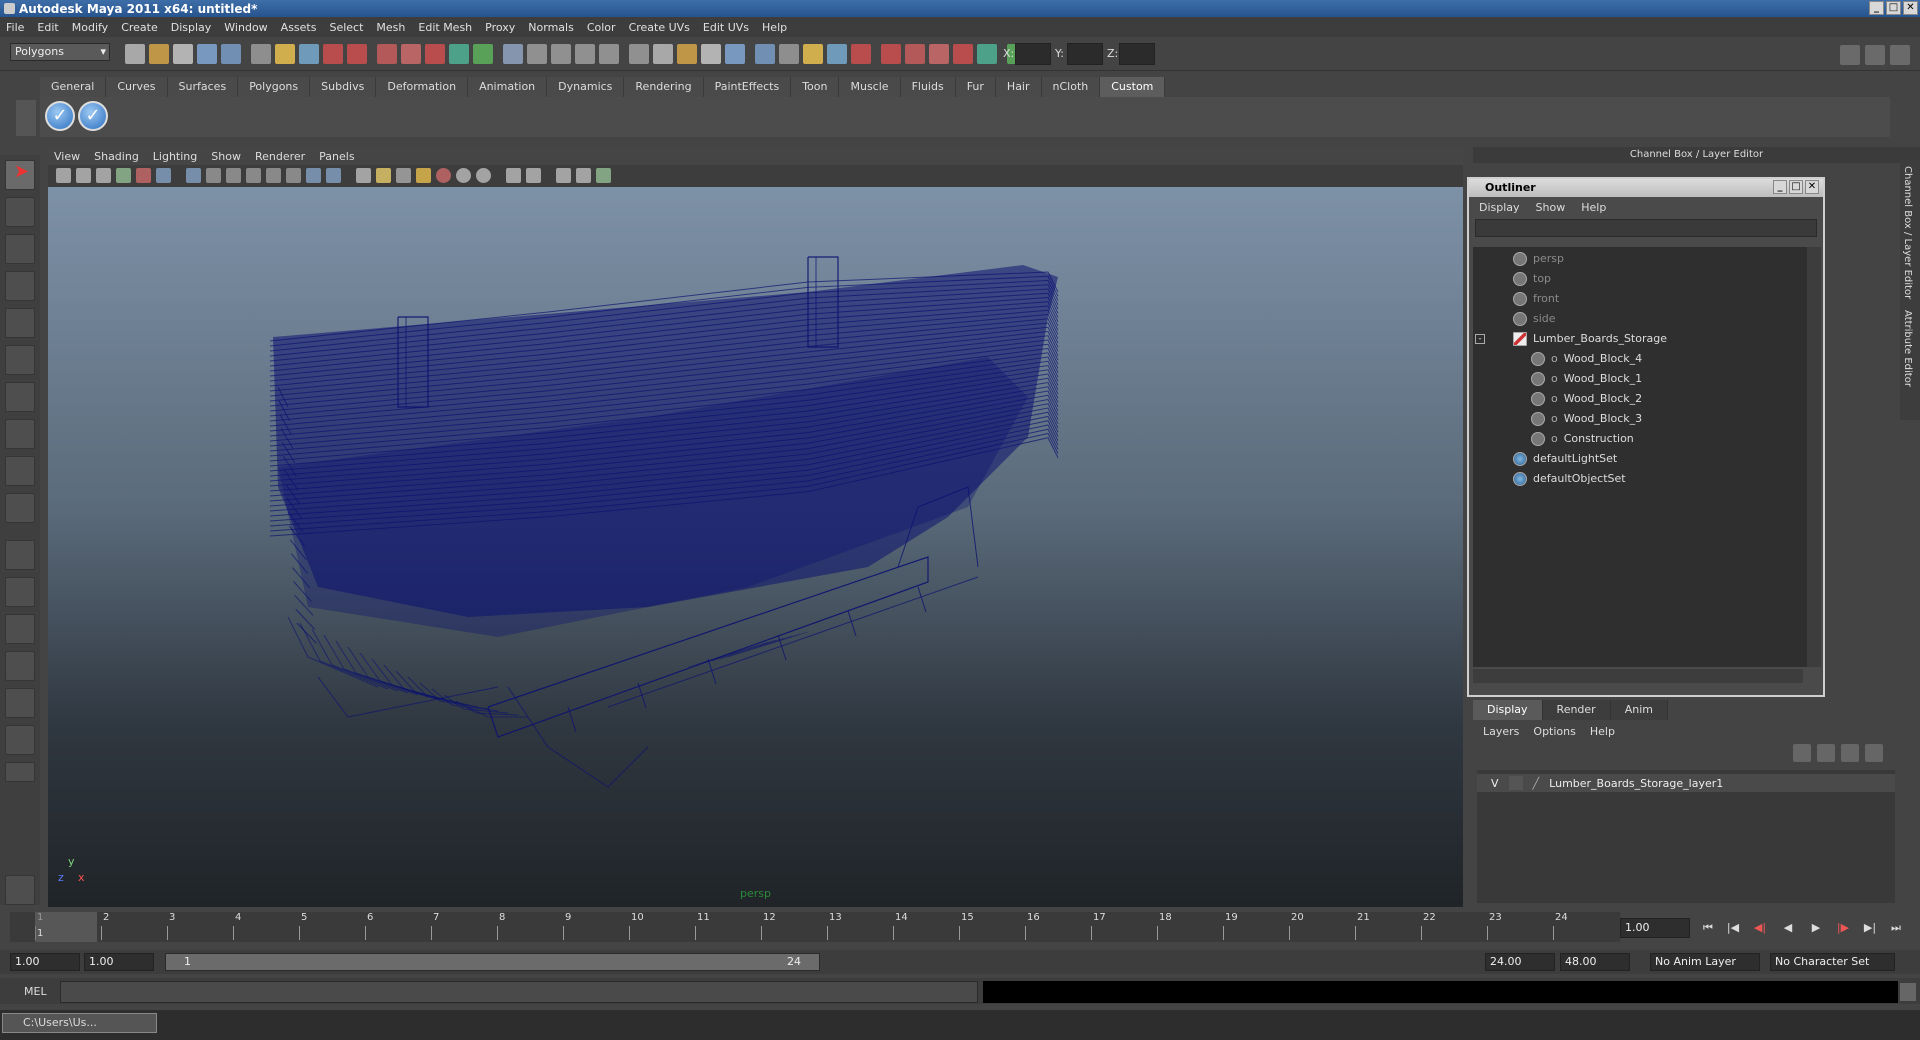 This screenshot has width=1920, height=1040. Describe the element at coordinates (1501, 731) in the screenshot. I see `layer-menu-layers: Layers` at that location.